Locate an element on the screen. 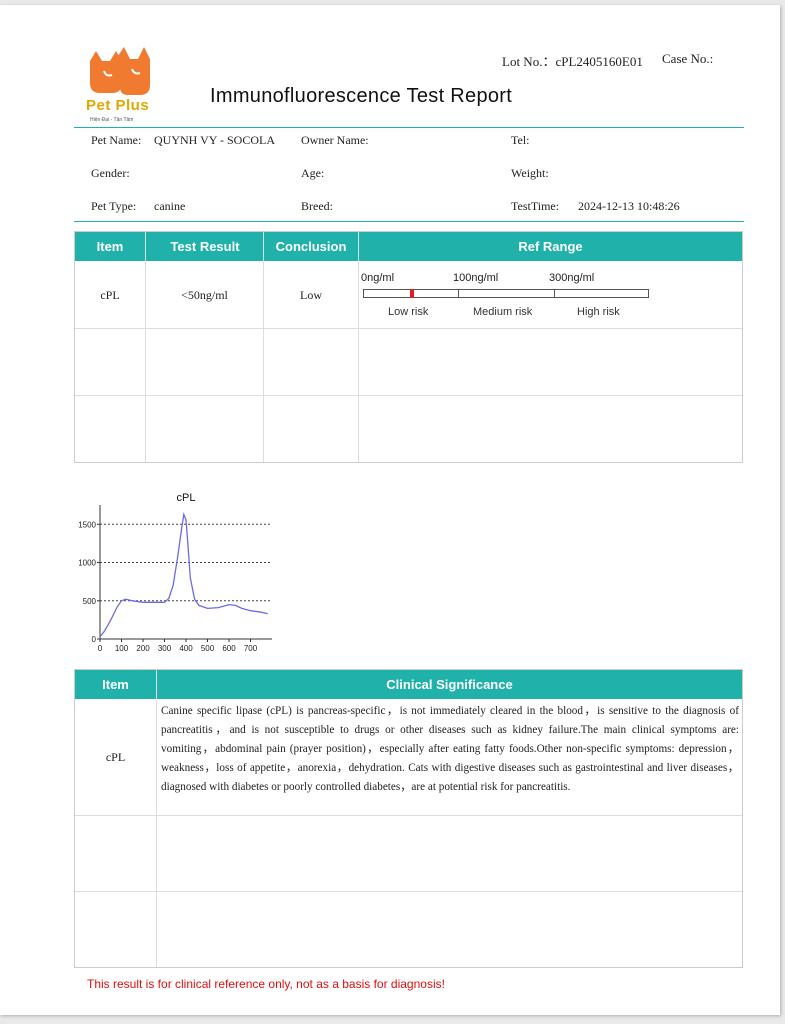 The image size is (785, 1024). x-tick-500: 500 is located at coordinates (208, 648).